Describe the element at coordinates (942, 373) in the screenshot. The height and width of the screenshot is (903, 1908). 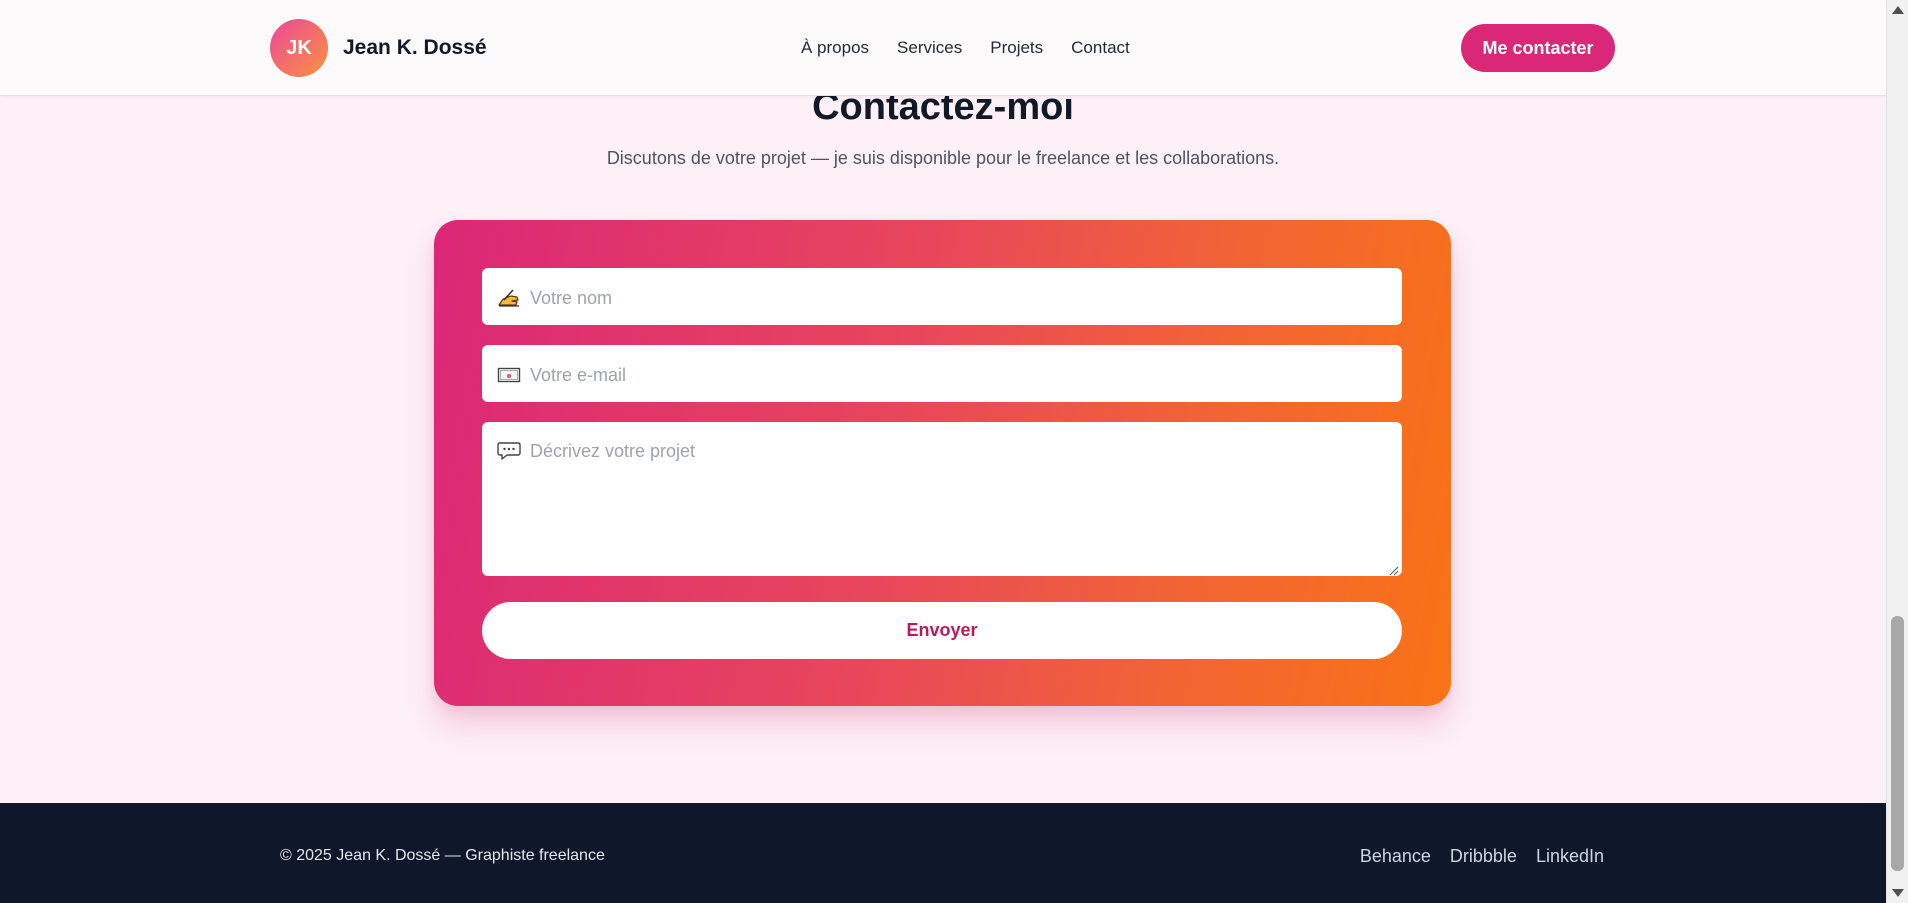
I see `email-field: Votre e-mail` at that location.